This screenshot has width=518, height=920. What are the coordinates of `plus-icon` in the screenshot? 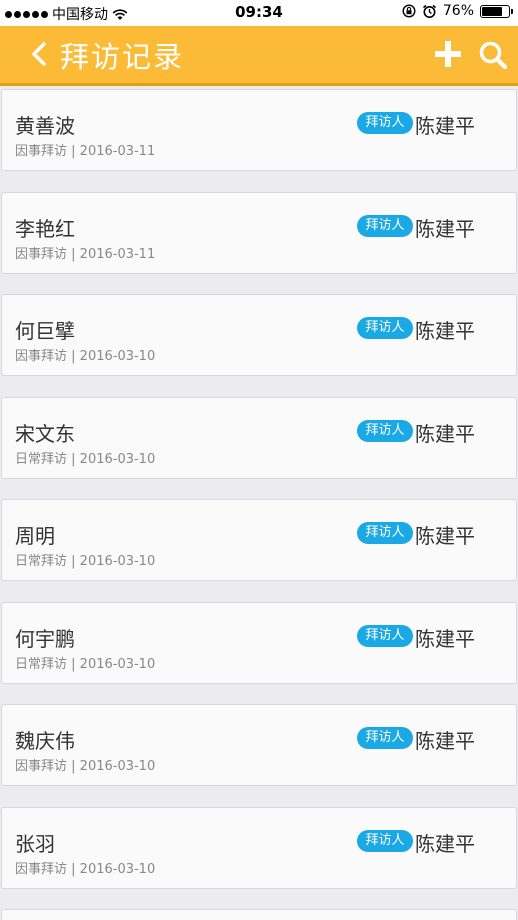 It's located at (448, 54).